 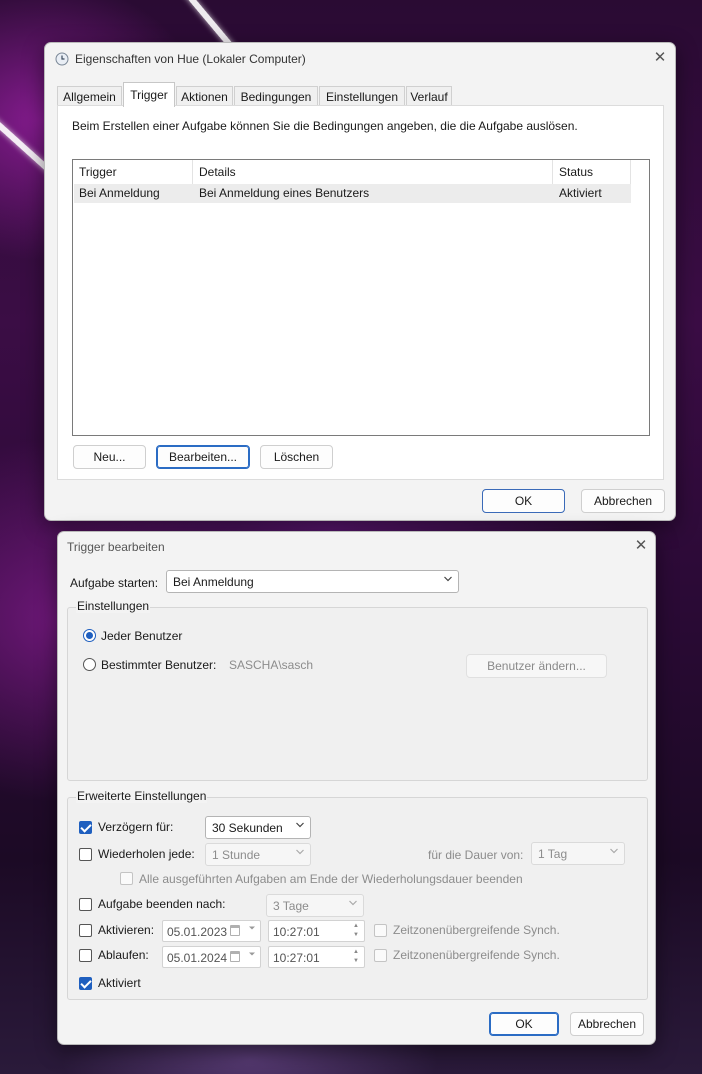 What do you see at coordinates (592, 172) in the screenshot?
I see `column-header-status: Status` at bounding box center [592, 172].